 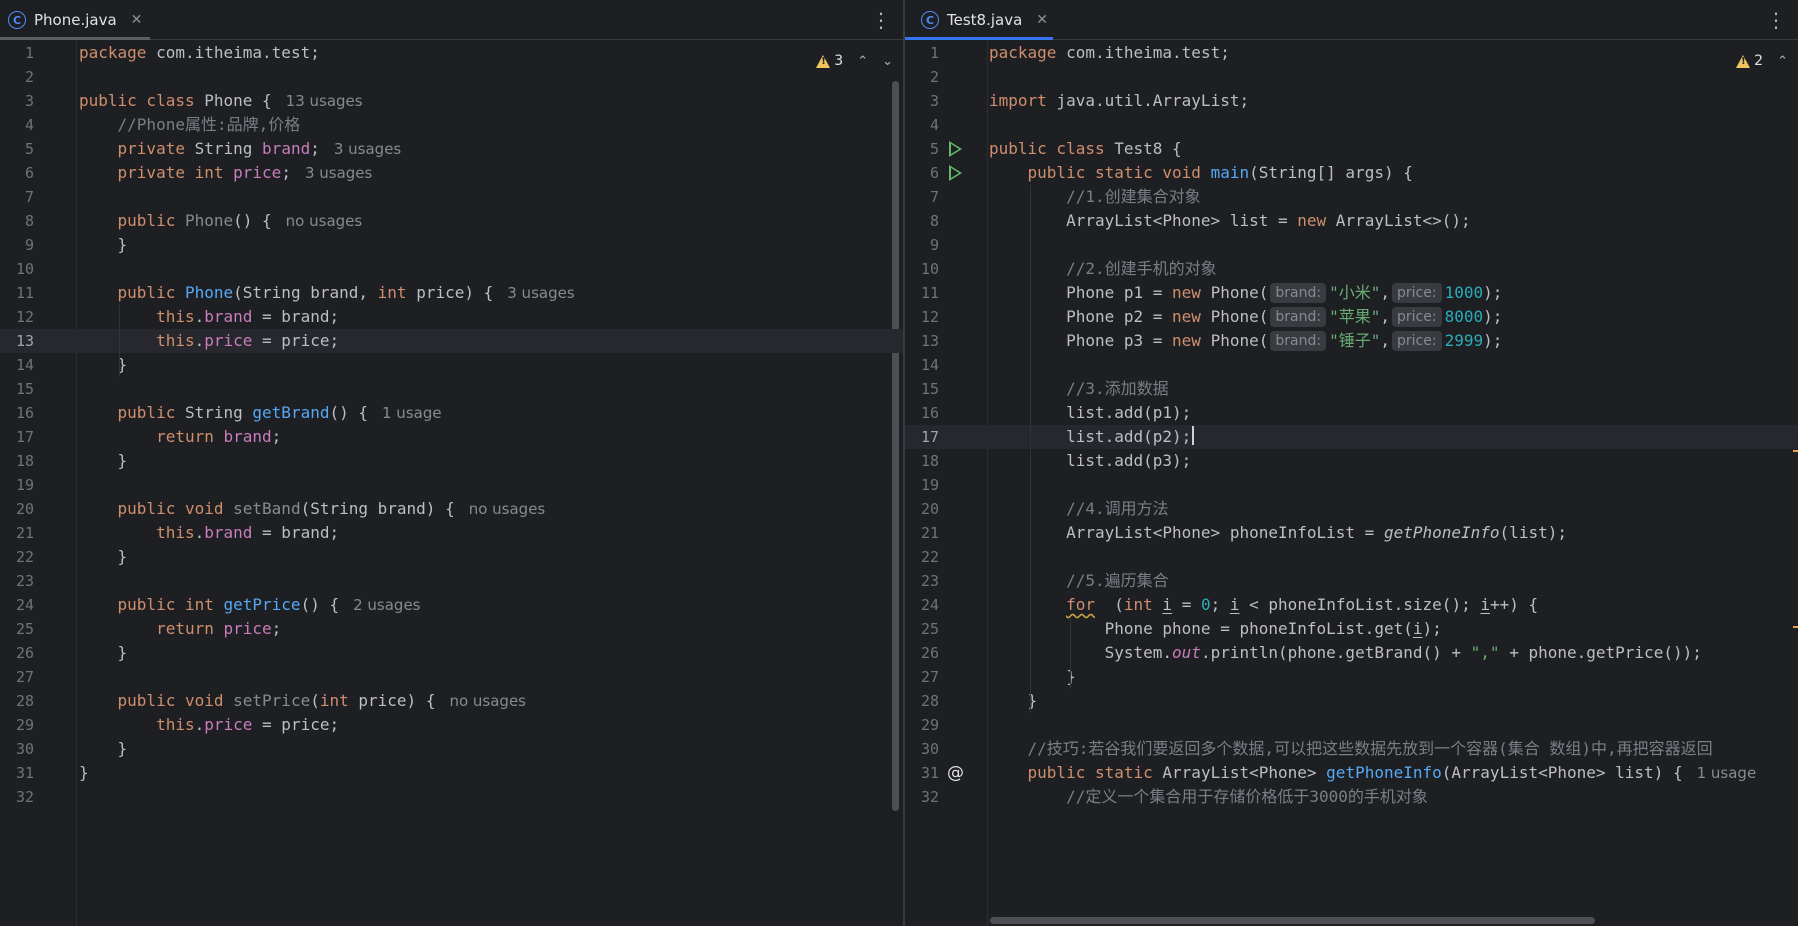 I want to click on code-line: 32 //定义一个集合用于存储价格低于3000的手机对象, so click(x=1351, y=797).